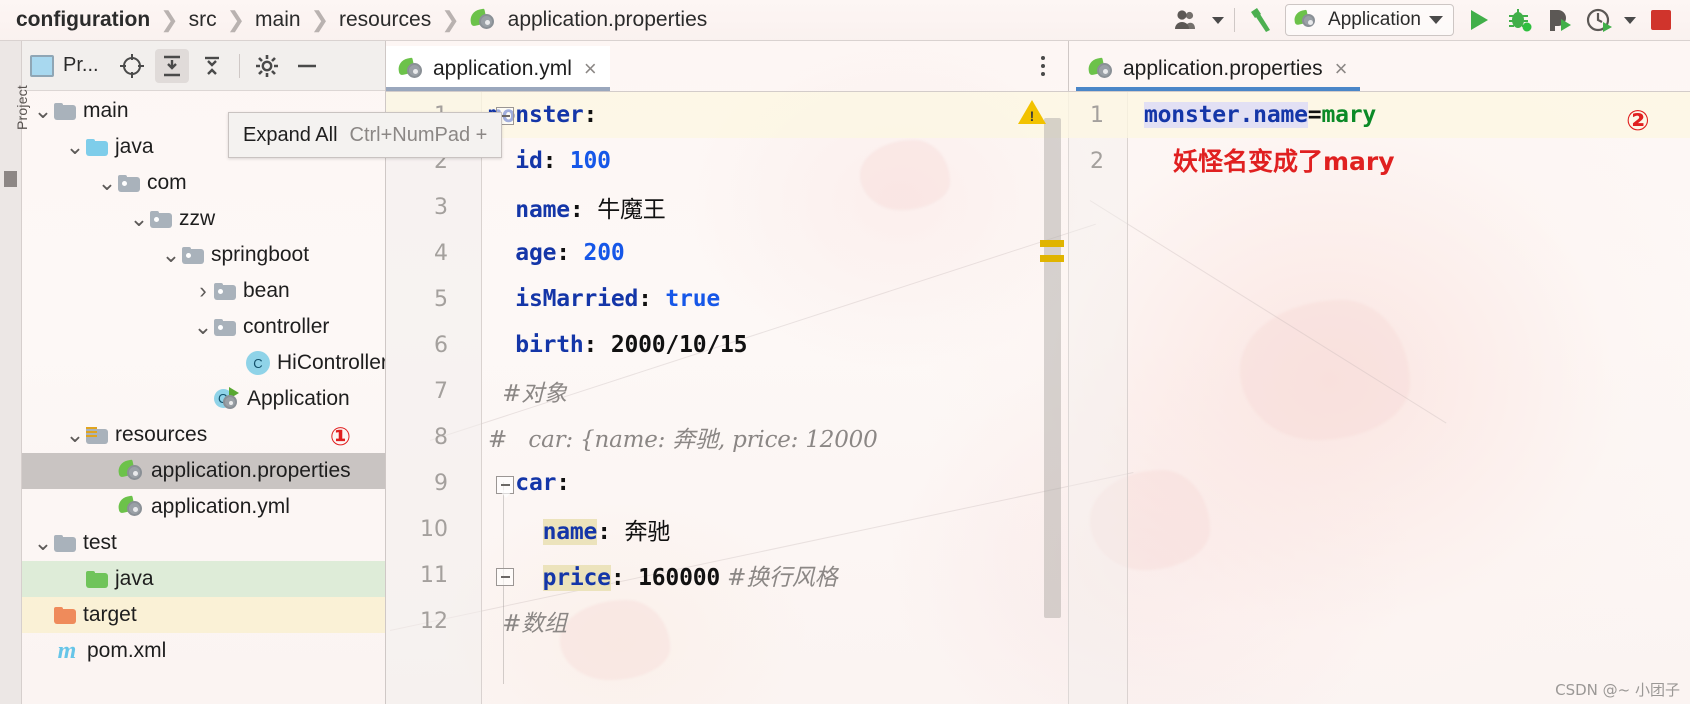 This screenshot has height=704, width=1690. Describe the element at coordinates (132, 66) in the screenshot. I see `locate-icon` at that location.